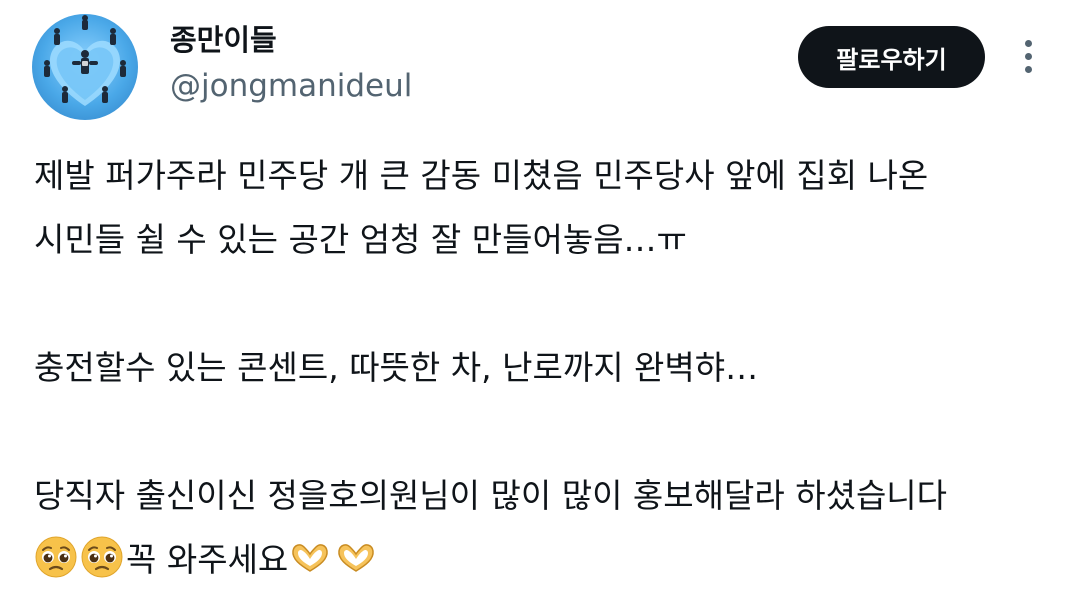 The width and height of the screenshot is (1080, 592). What do you see at coordinates (360, 239) in the screenshot?
I see `tweet-line: 시민들 쉴 수 있는 공간 엄청 잘 만들어놓음…ㅠ` at bounding box center [360, 239].